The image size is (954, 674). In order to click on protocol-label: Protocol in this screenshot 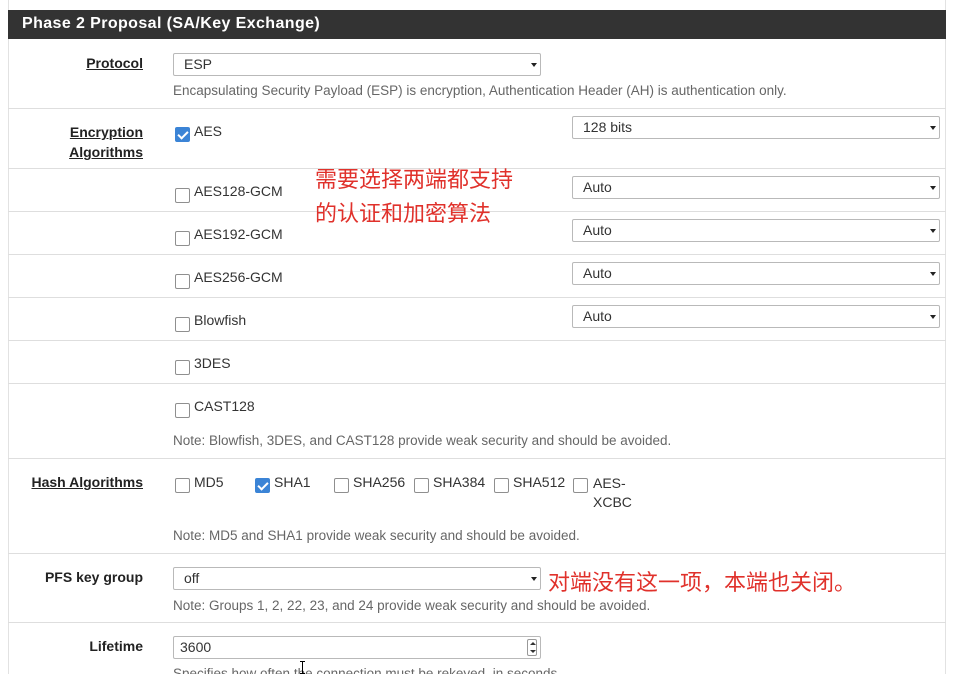, I will do `click(114, 63)`.